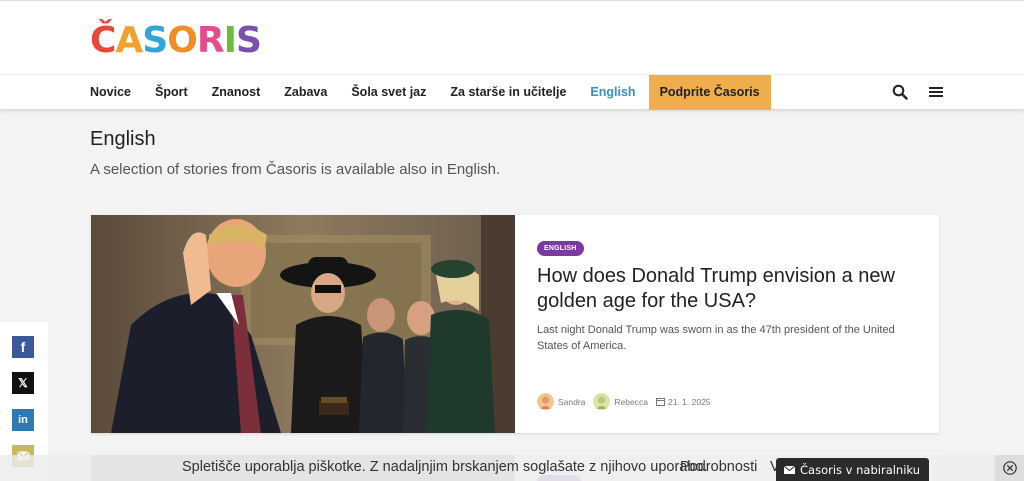 The width and height of the screenshot is (1024, 481). I want to click on article-date: 21. 1. 2025, so click(689, 401).